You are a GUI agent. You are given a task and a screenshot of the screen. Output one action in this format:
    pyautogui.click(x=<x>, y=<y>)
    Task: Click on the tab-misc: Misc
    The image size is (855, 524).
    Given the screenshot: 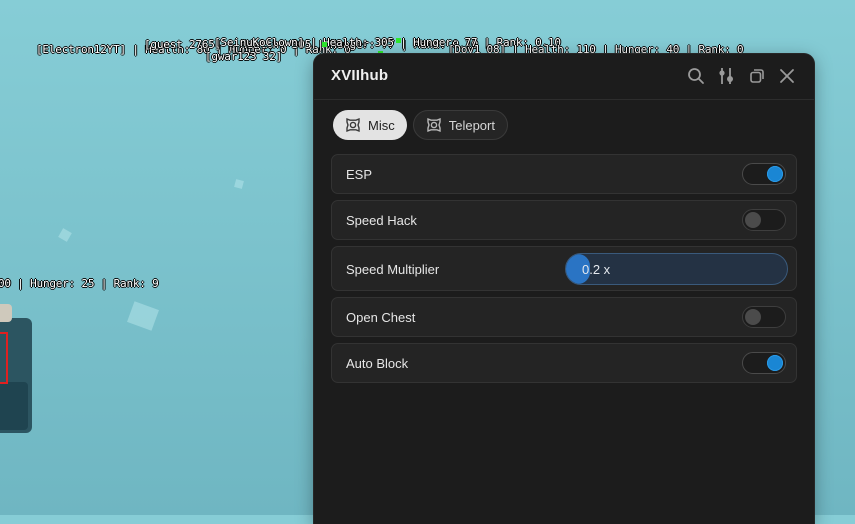 What is the action you would take?
    pyautogui.click(x=370, y=125)
    